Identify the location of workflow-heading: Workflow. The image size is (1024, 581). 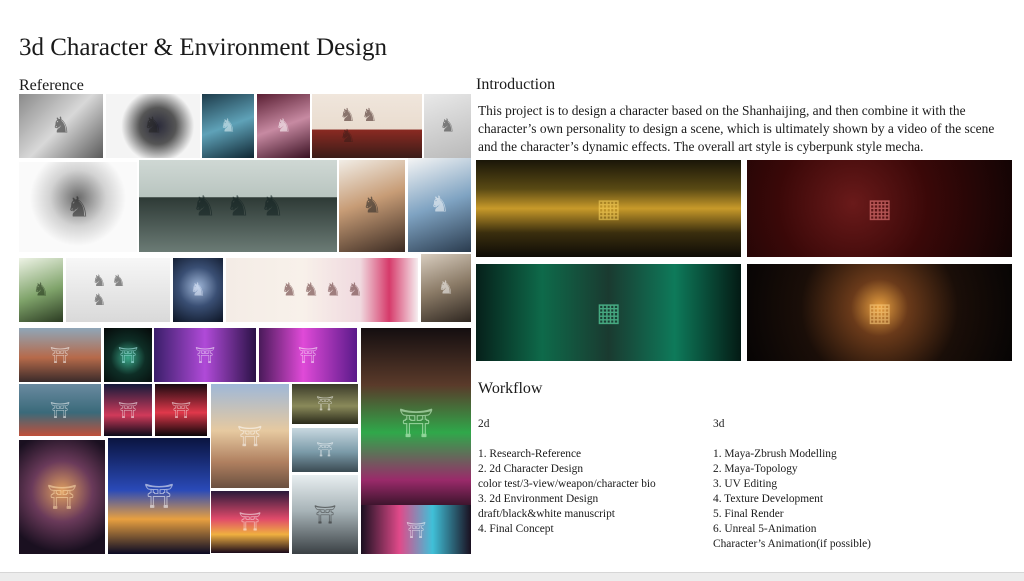
(510, 388).